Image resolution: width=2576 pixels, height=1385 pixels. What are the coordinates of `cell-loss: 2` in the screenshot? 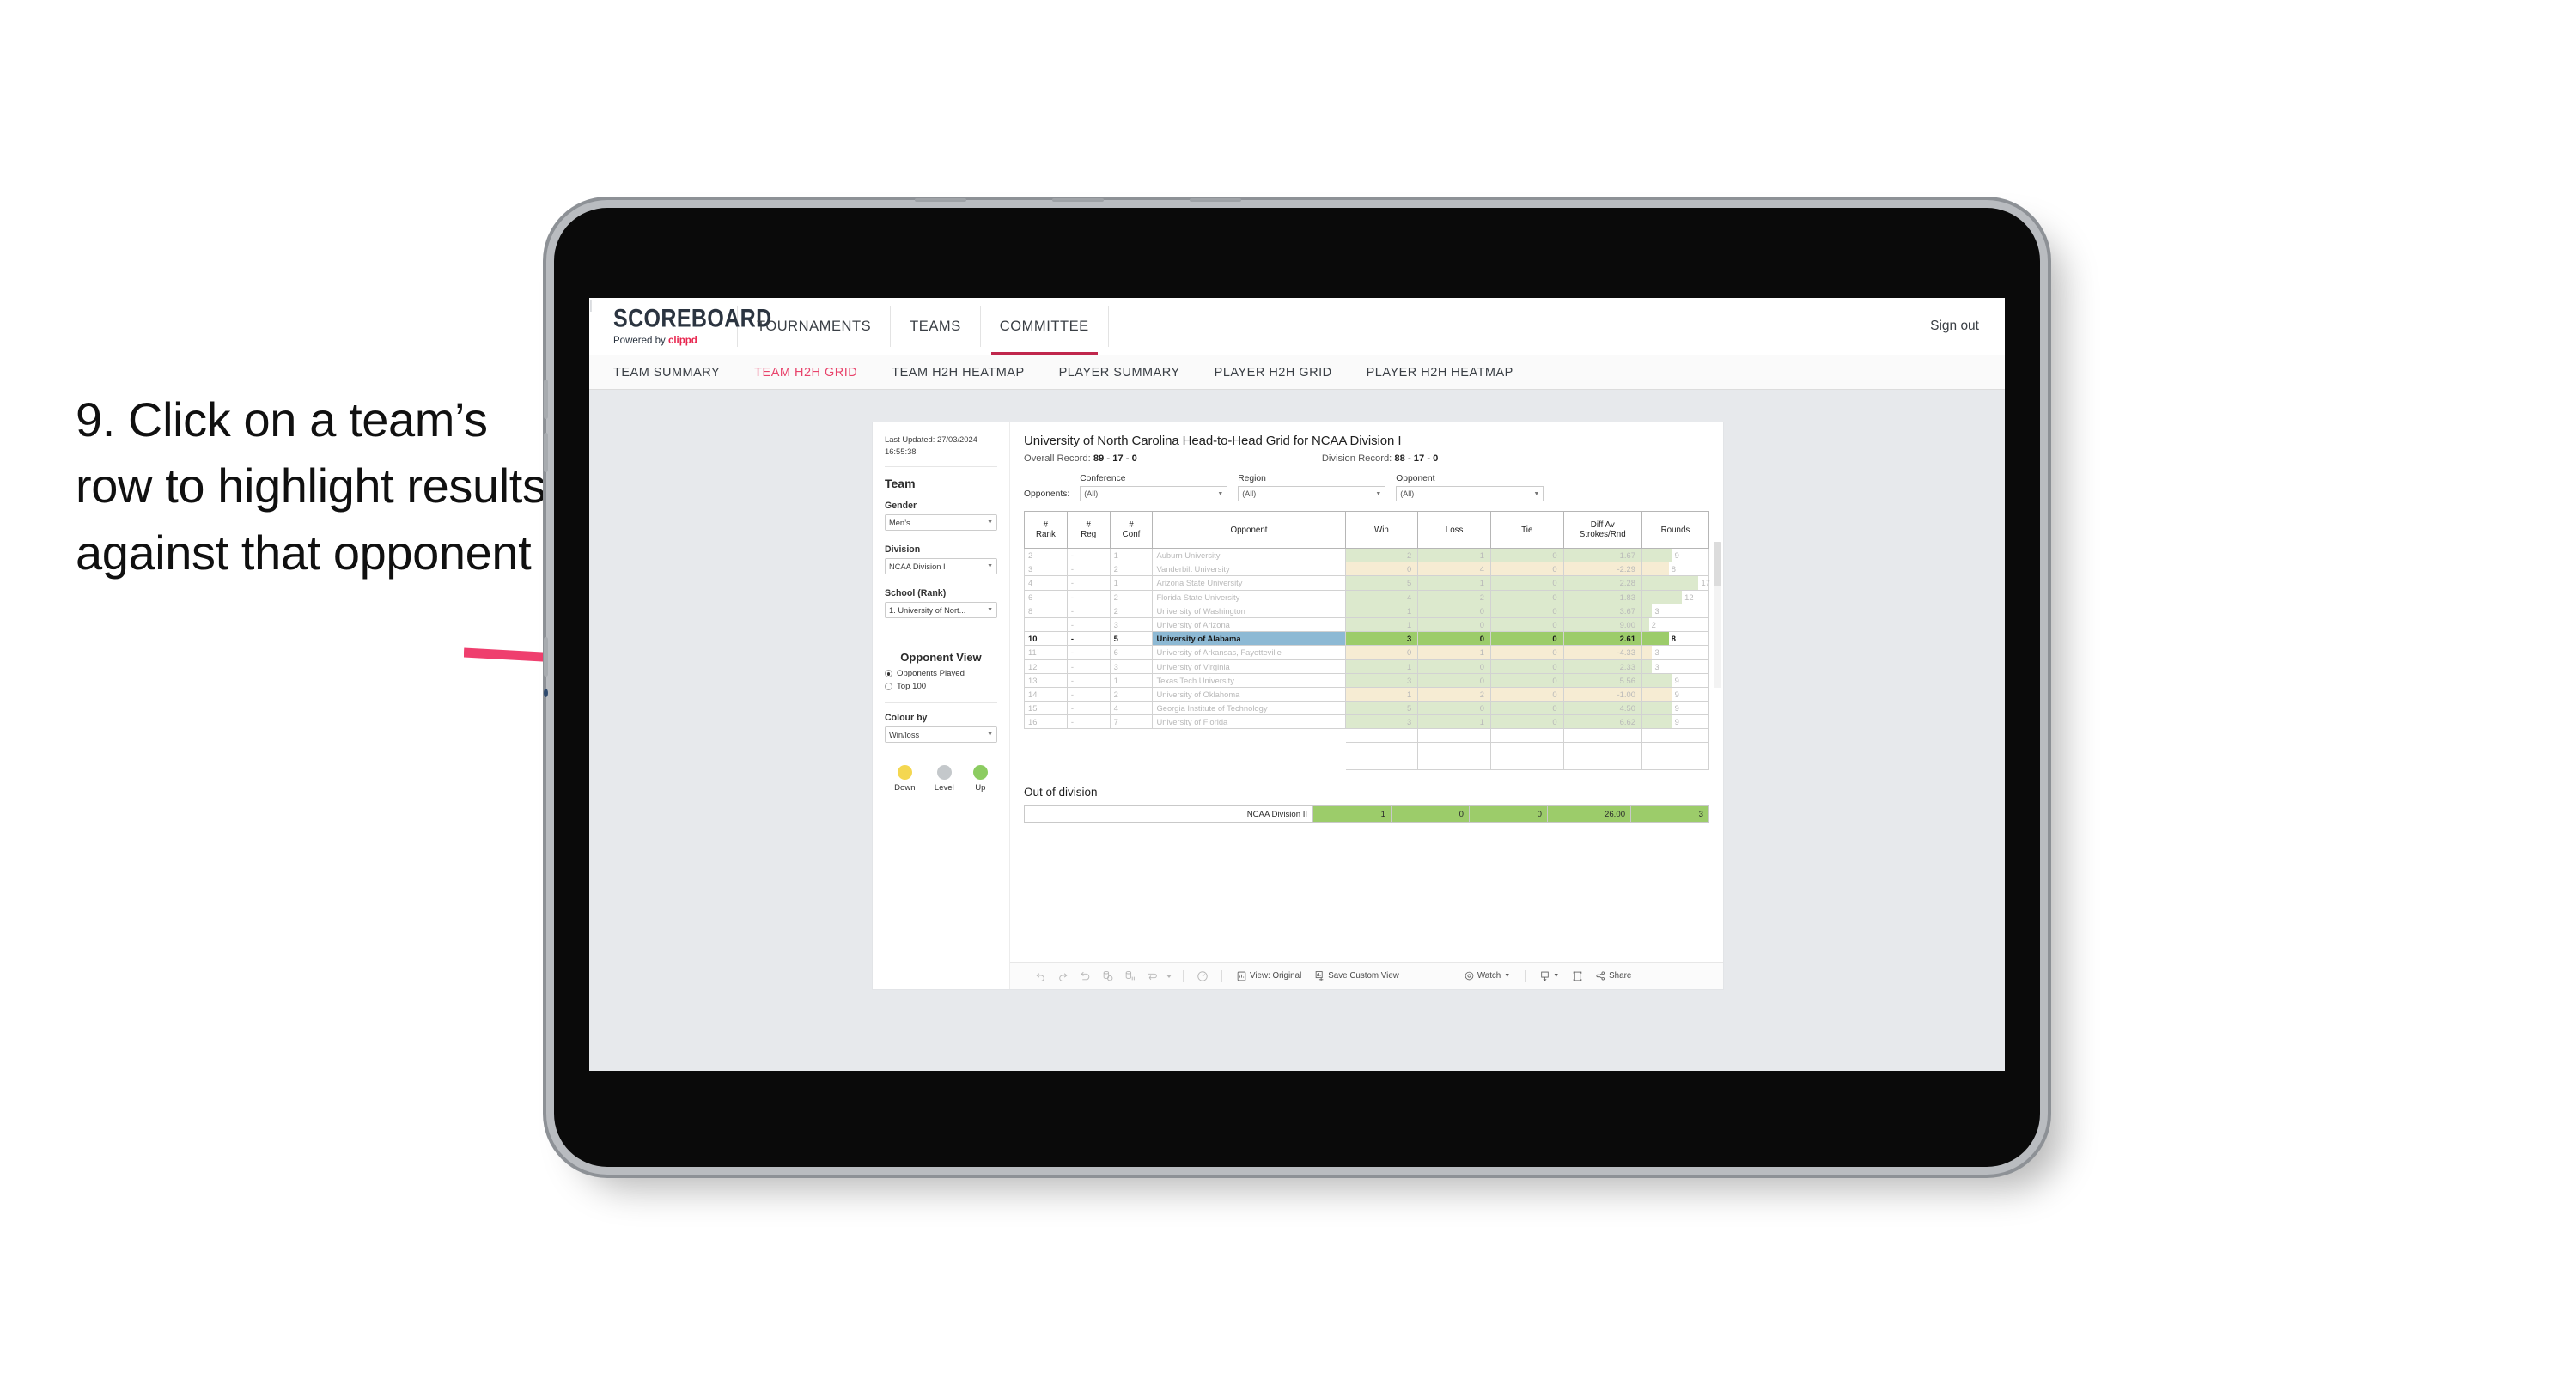 It's located at (1454, 596).